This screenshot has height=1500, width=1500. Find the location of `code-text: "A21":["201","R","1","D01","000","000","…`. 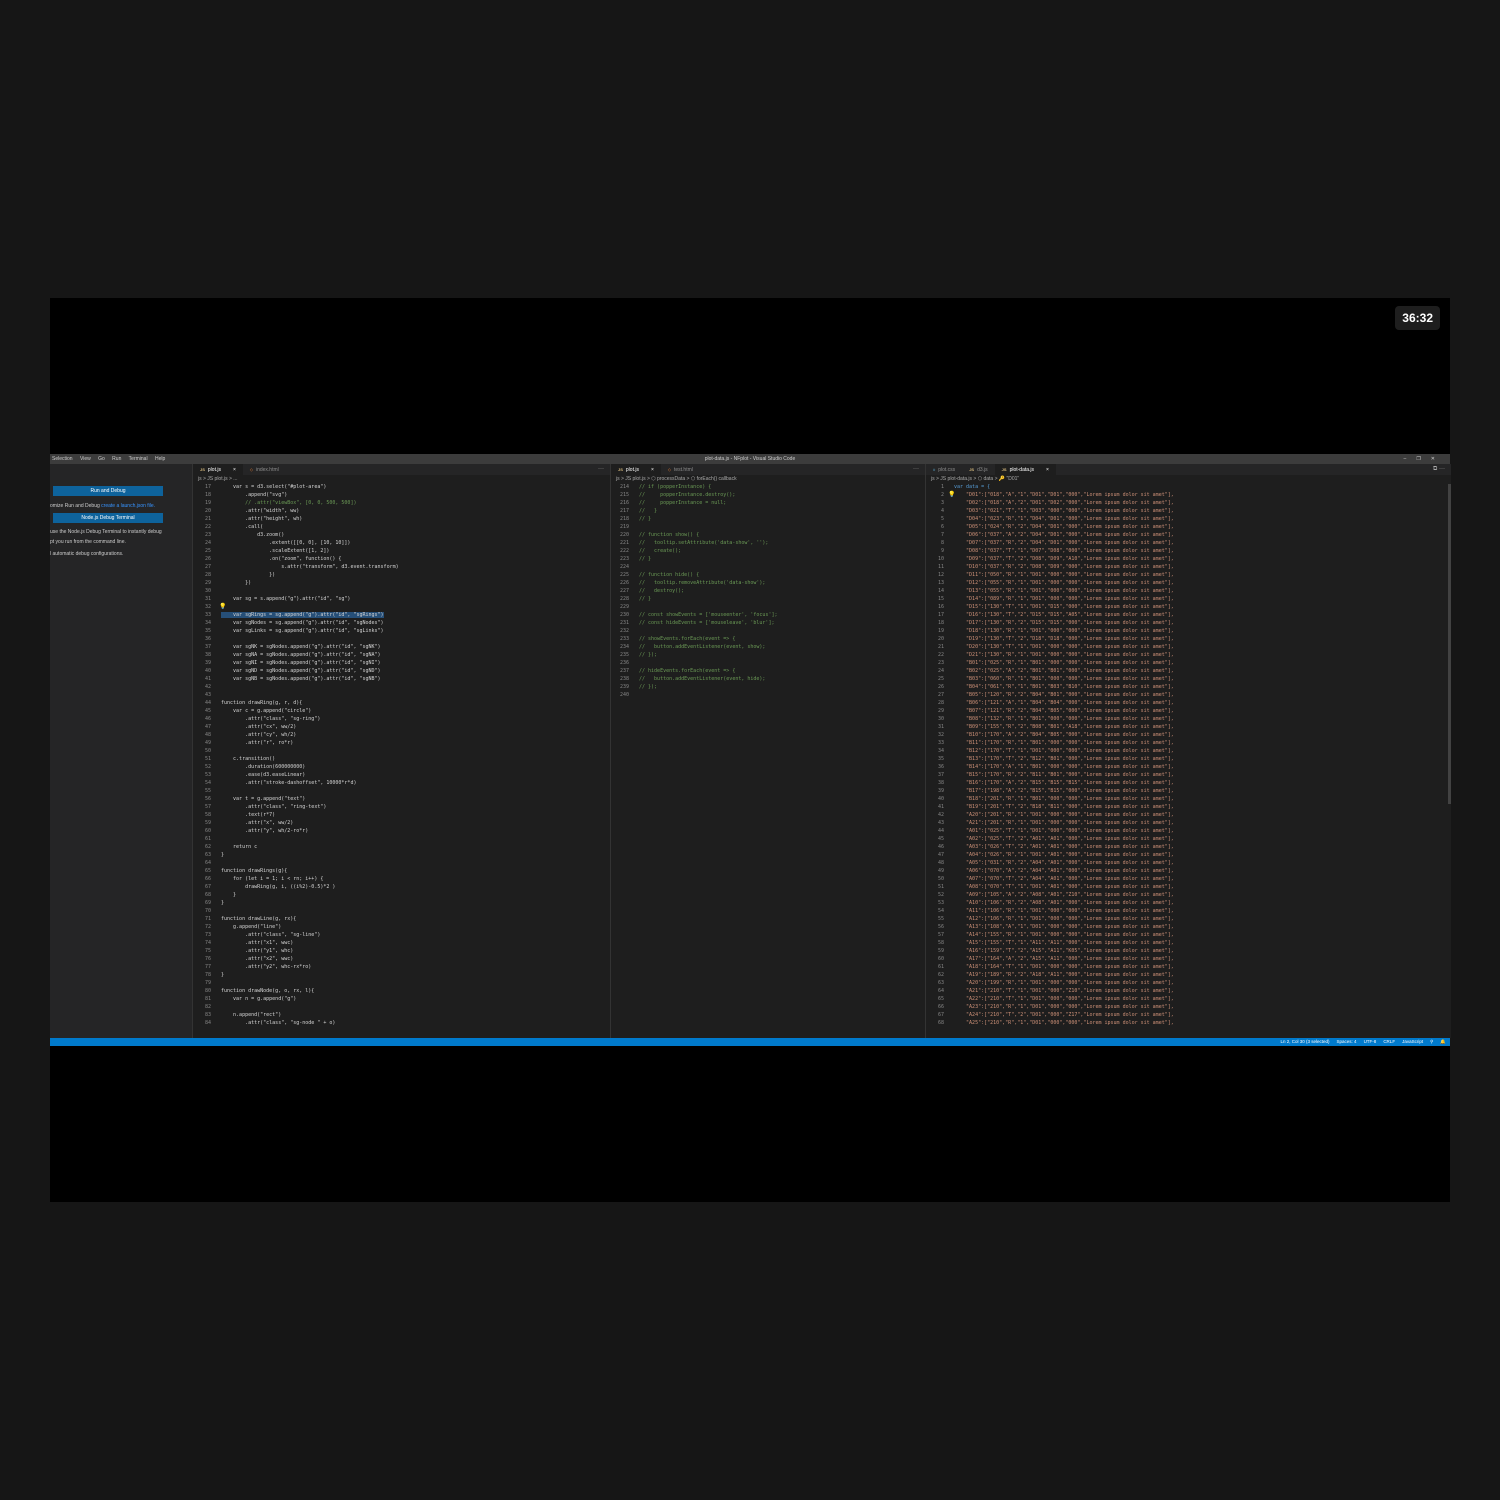

code-text: "A21":["201","R","1","D01","000","000","… is located at coordinates (1064, 823).